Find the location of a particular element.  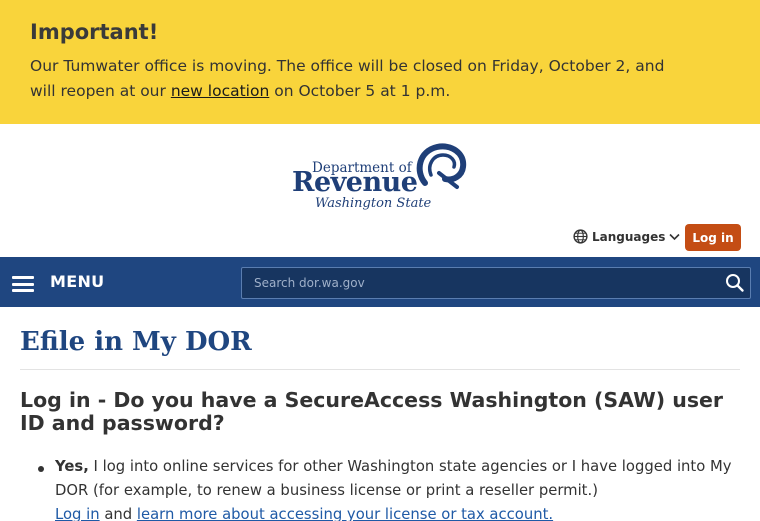

search-icon is located at coordinates (735, 283).